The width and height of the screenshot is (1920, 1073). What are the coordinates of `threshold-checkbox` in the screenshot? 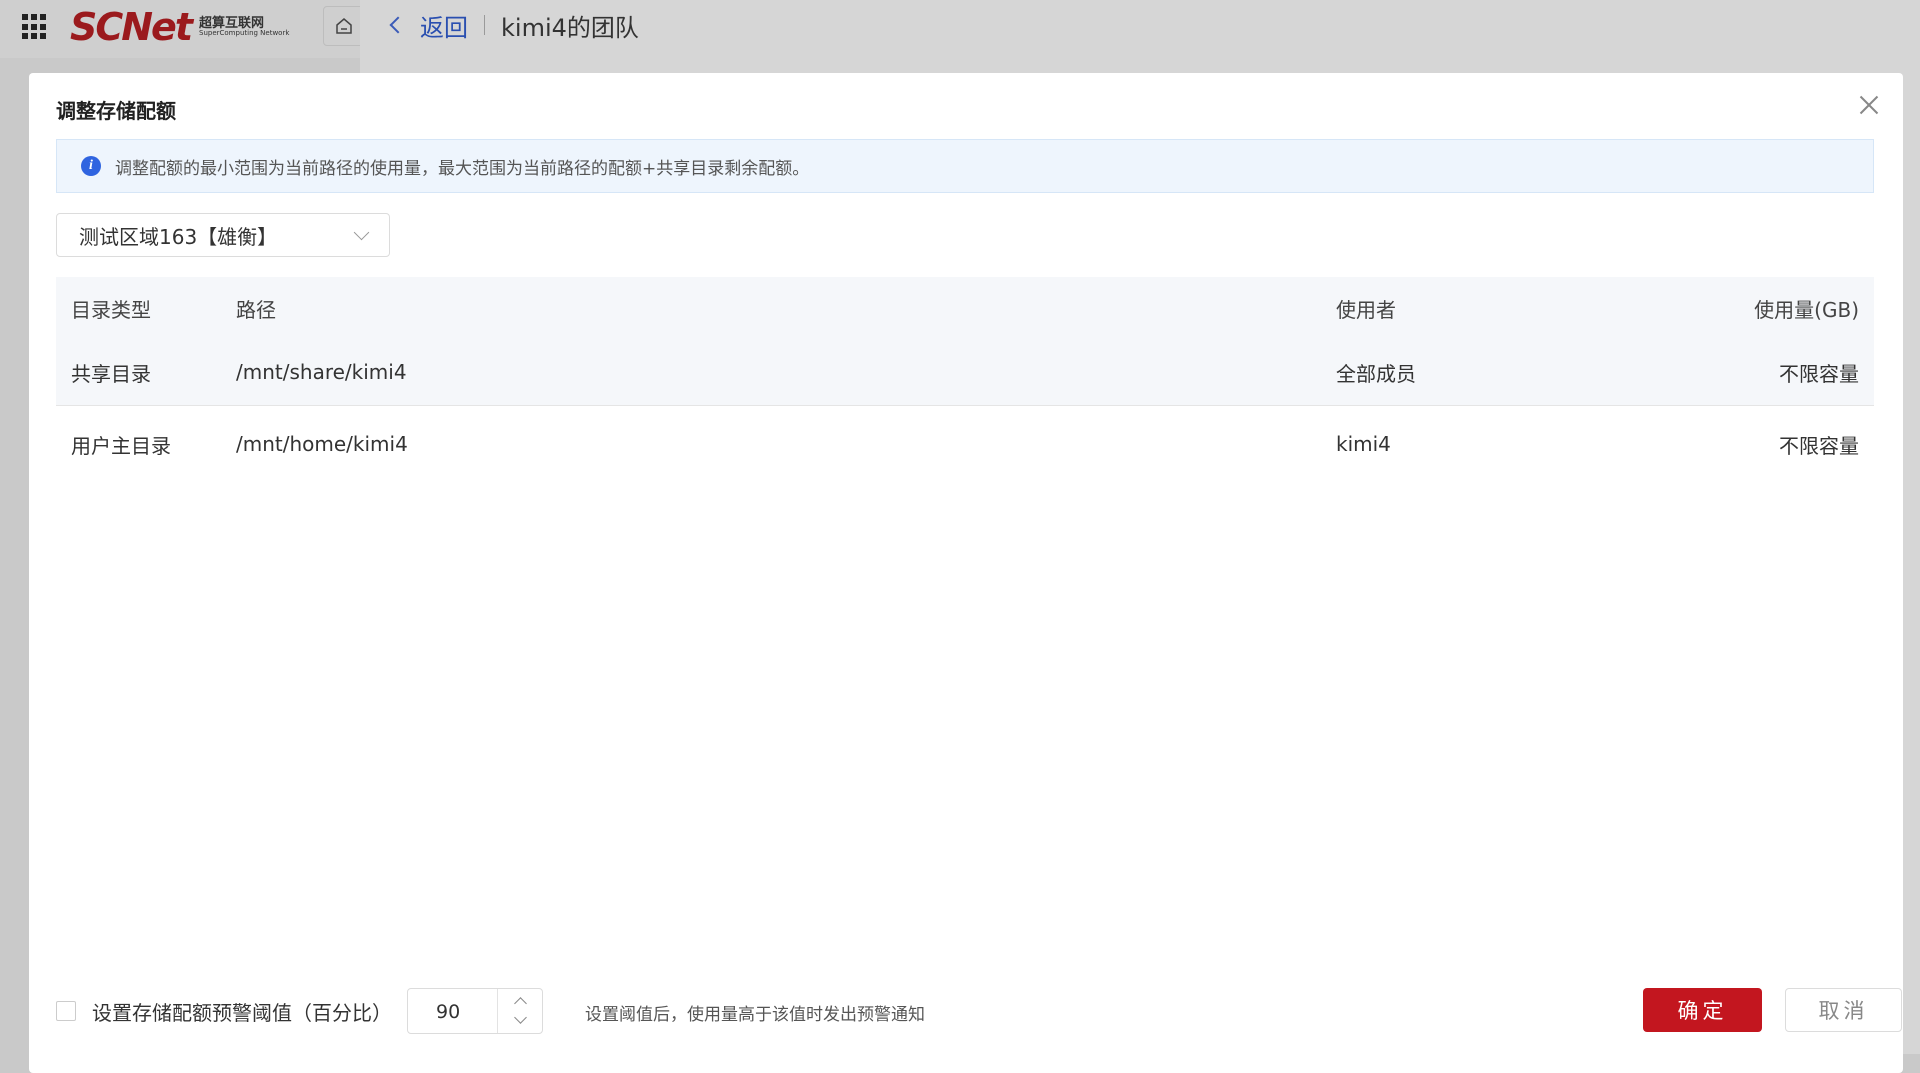 It's located at (66, 1011).